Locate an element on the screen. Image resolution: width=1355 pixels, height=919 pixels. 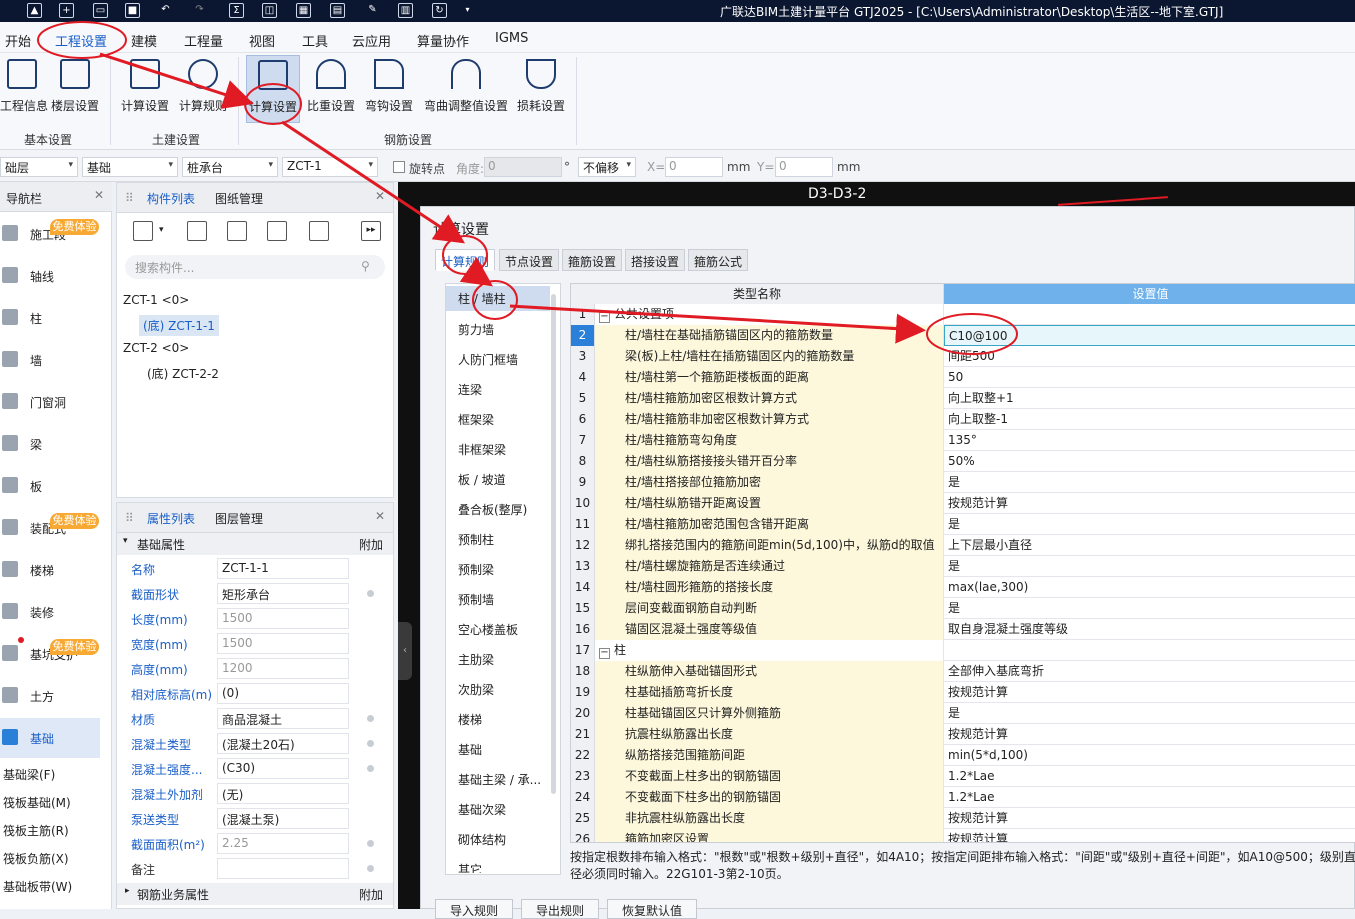
setting-value: max(lae,300) is located at coordinates (1149, 587).